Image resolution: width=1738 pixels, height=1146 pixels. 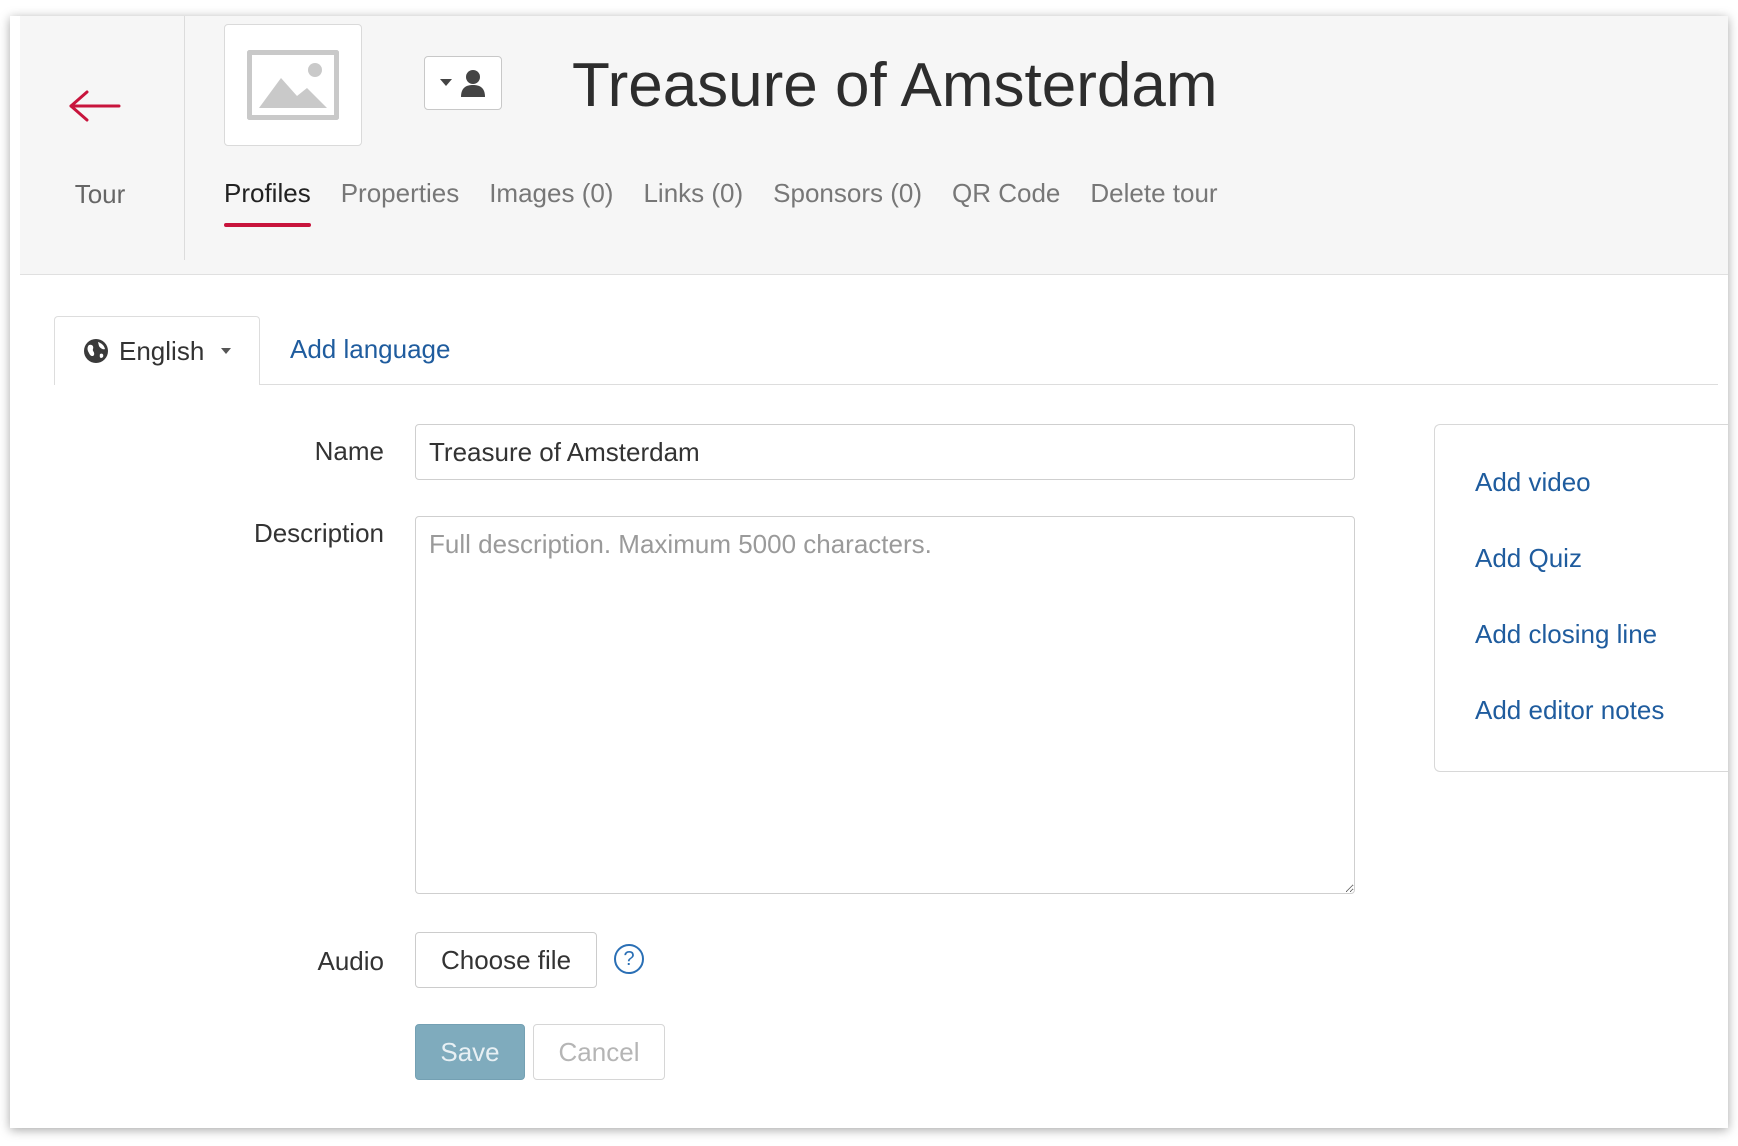 What do you see at coordinates (95, 106) in the screenshot?
I see `arrow-left-icon` at bounding box center [95, 106].